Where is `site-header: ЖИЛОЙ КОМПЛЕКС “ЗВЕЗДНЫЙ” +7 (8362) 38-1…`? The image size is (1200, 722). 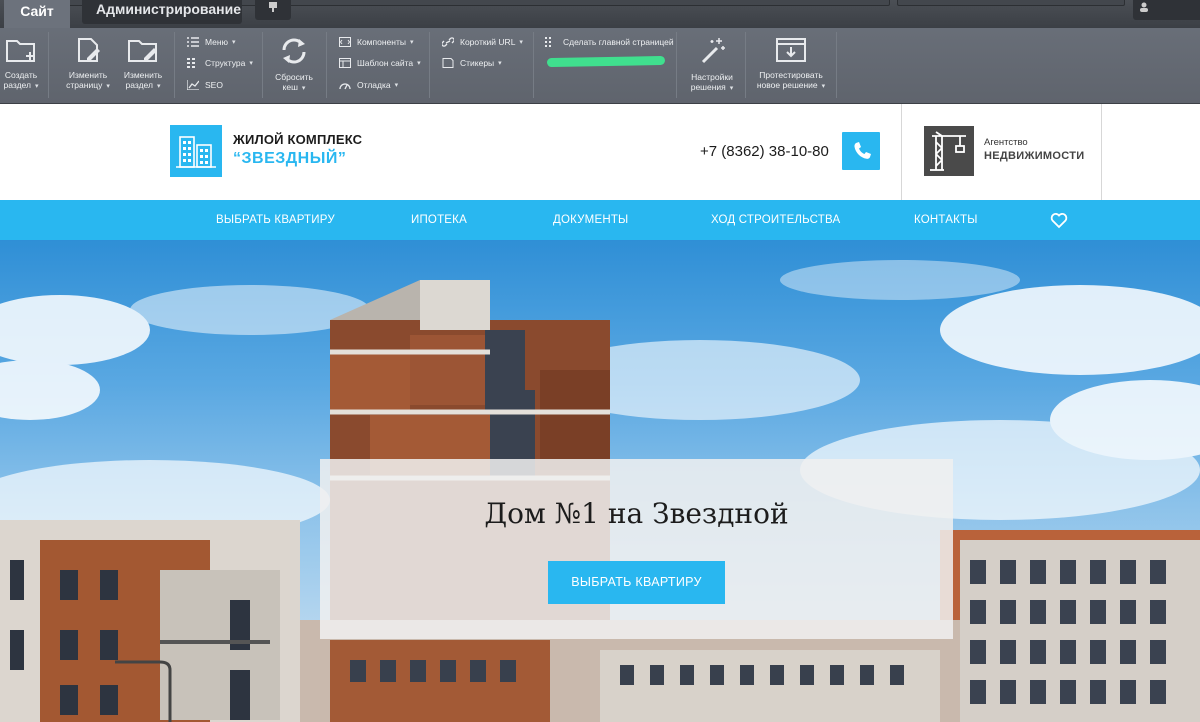
site-header: ЖИЛОЙ КОМПЛЕКС “ЗВЕЗДНЫЙ” +7 (8362) 38-1… is located at coordinates (600, 152).